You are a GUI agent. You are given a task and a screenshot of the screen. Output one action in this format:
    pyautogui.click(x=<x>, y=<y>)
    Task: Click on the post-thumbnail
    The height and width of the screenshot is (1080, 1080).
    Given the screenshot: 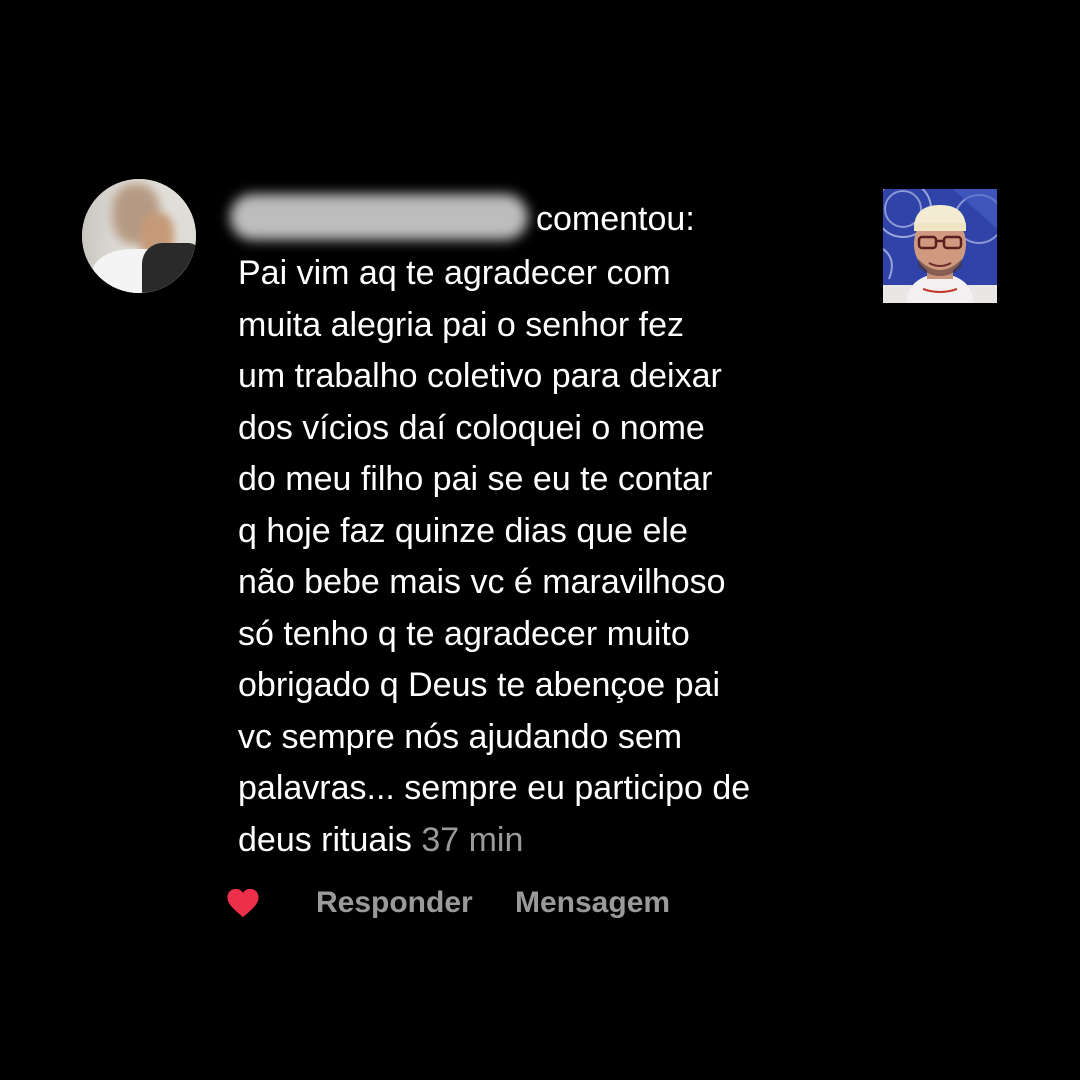 What is the action you would take?
    pyautogui.click(x=940, y=246)
    